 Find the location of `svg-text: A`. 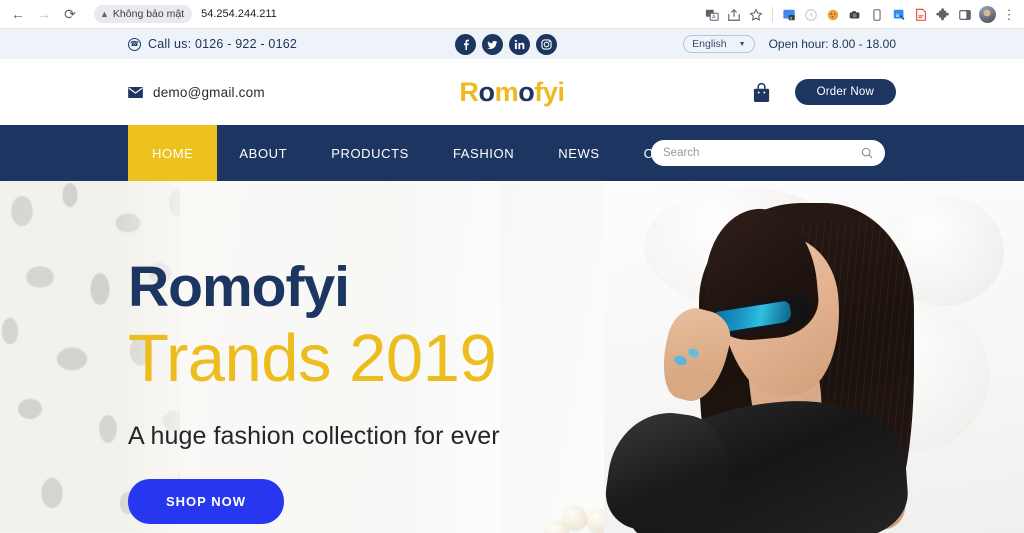

svg-text: A is located at coordinates (714, 17).